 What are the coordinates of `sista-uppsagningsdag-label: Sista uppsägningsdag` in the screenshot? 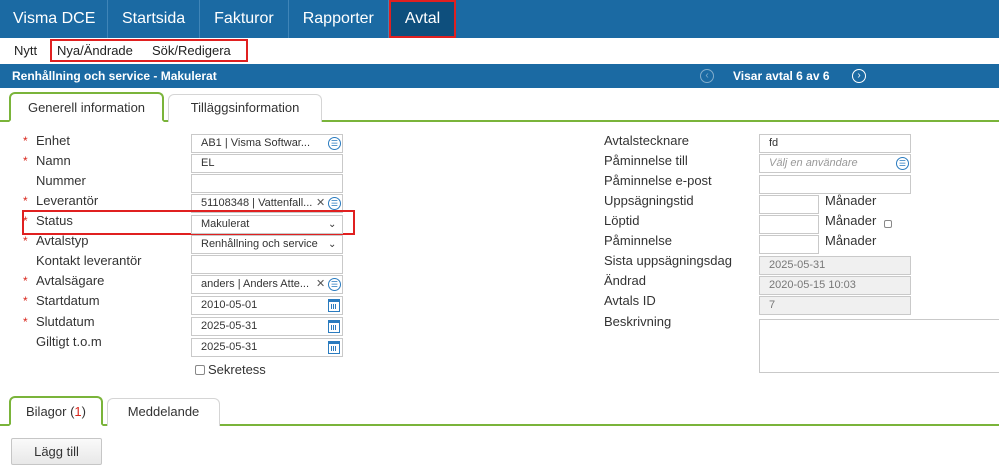 It's located at (668, 260).